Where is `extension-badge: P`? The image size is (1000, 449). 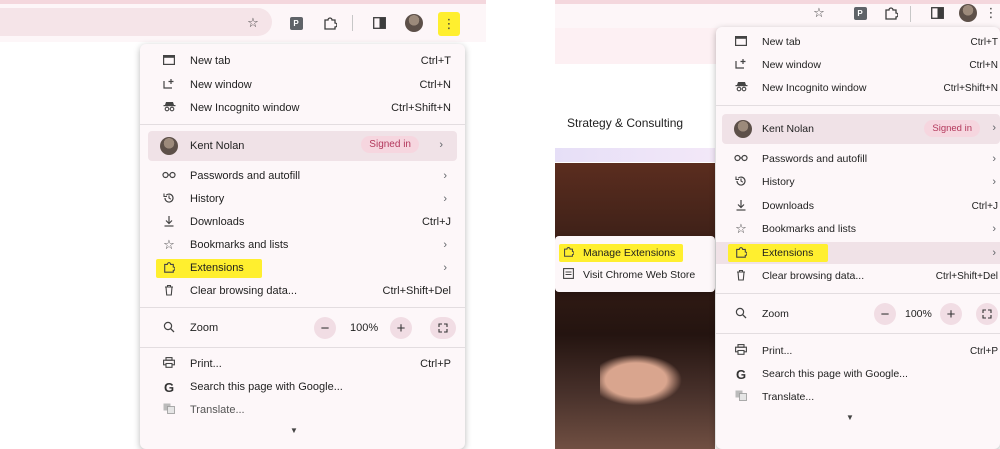
extension-badge: P is located at coordinates (860, 13).